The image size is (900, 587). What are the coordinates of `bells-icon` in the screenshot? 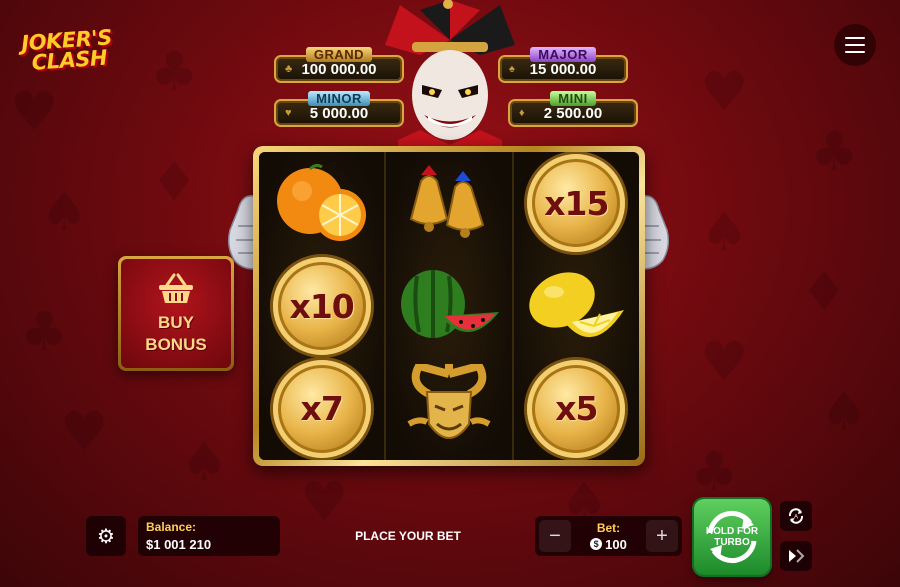 It's located at (447, 202).